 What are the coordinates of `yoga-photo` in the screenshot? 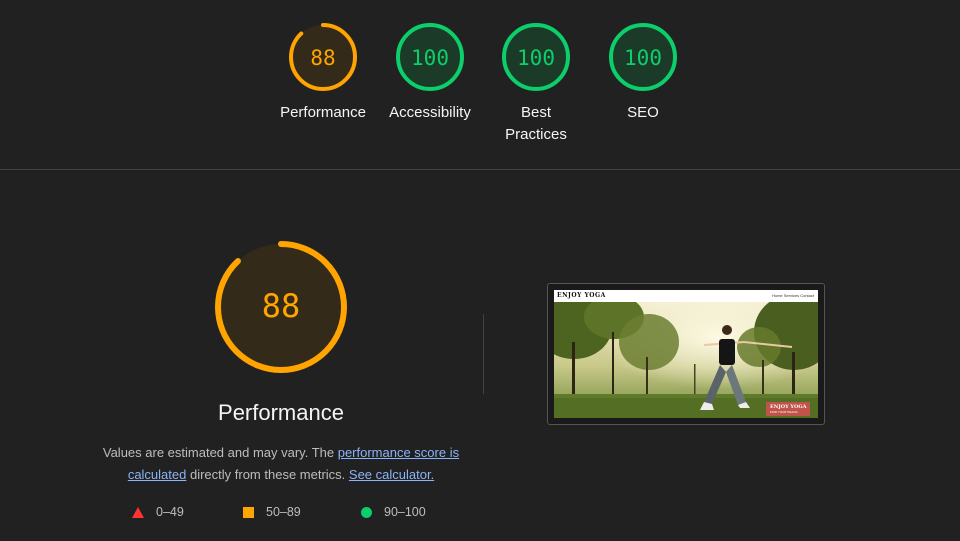 It's located at (686, 360).